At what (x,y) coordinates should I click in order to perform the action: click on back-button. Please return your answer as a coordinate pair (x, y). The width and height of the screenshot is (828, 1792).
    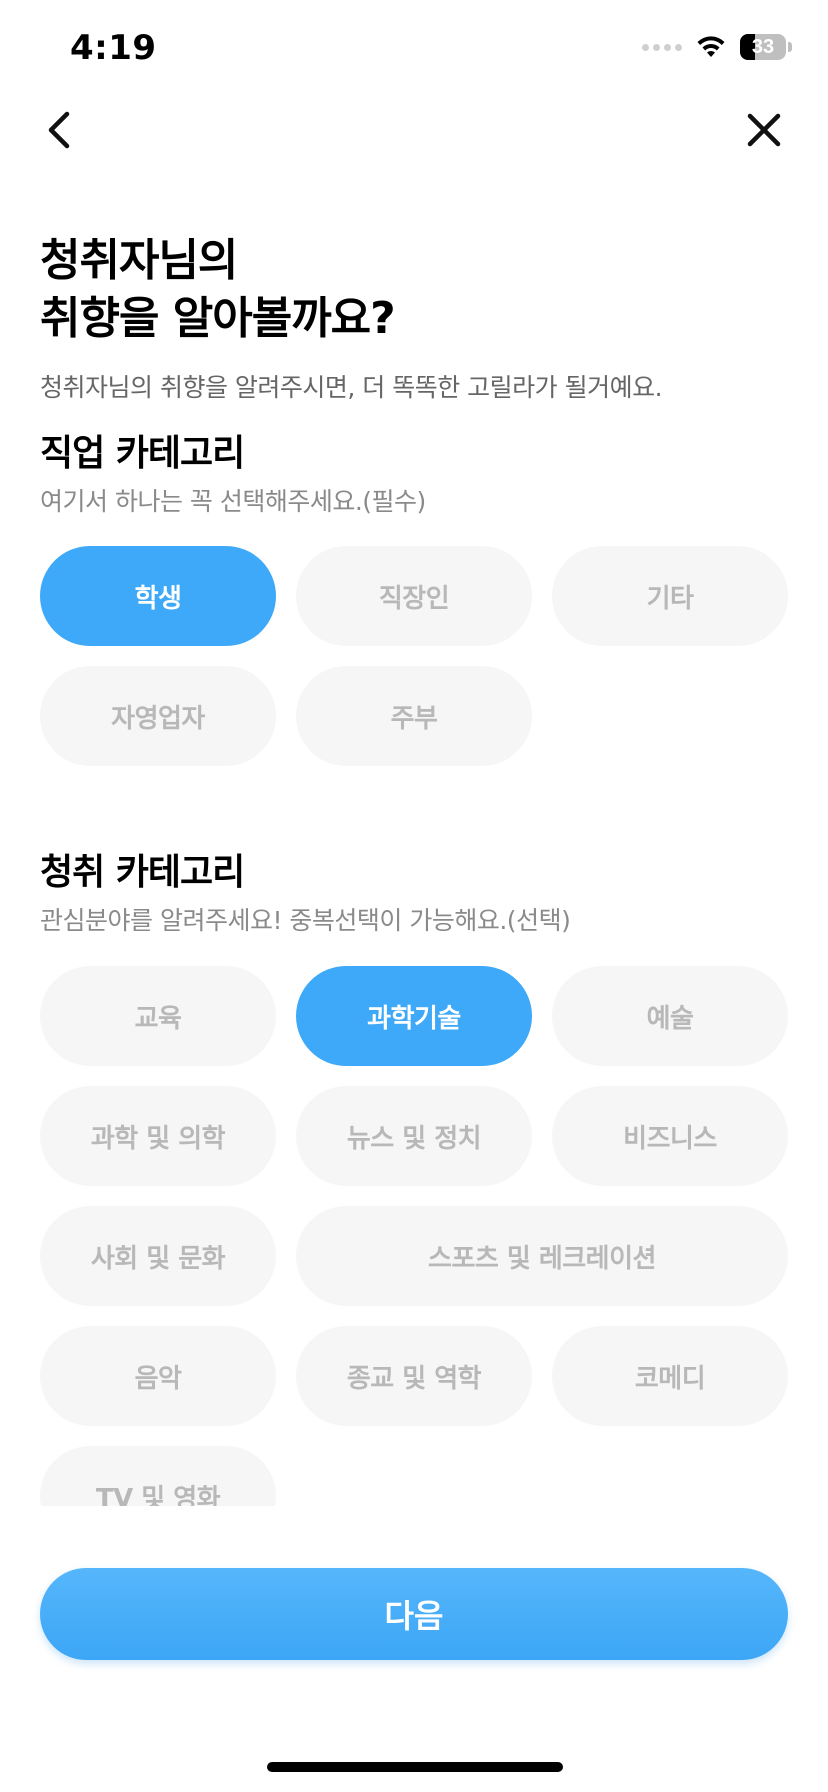
    Looking at the image, I should click on (60, 130).